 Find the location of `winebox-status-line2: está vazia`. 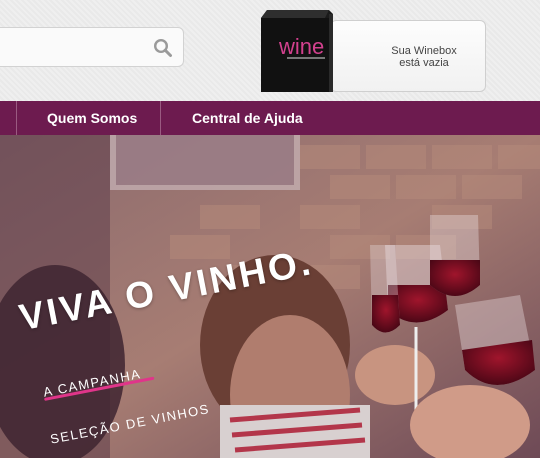

winebox-status-line2: está vazia is located at coordinates (424, 63).